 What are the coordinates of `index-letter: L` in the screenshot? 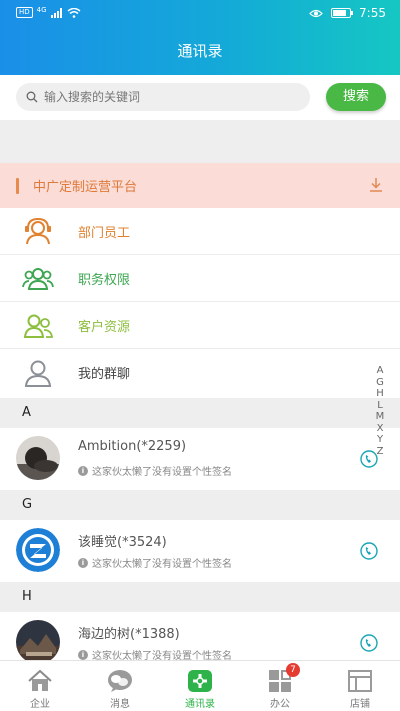 It's located at (380, 406).